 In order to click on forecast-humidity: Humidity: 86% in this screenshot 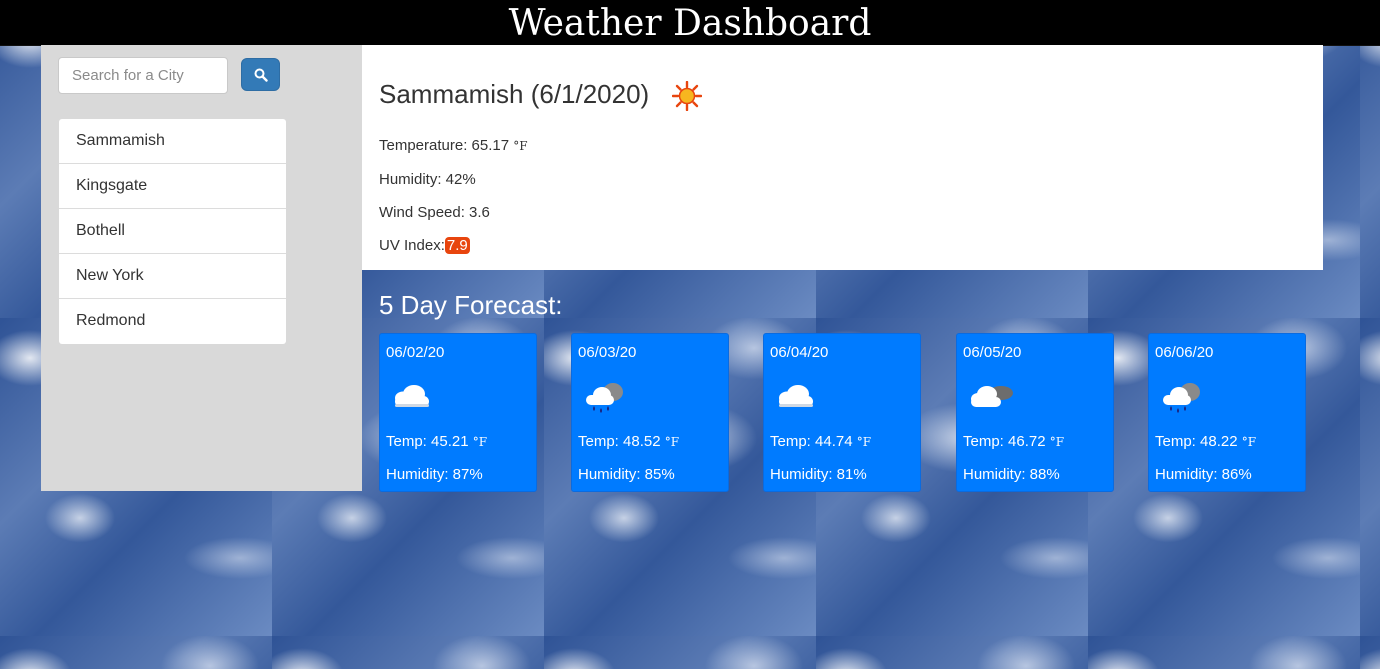, I will do `click(1203, 474)`.